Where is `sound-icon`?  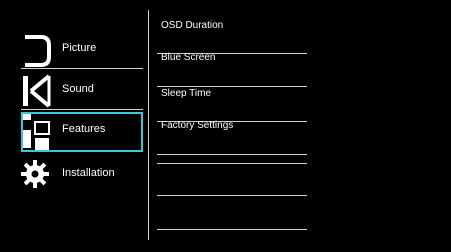
sound-icon is located at coordinates (37, 91).